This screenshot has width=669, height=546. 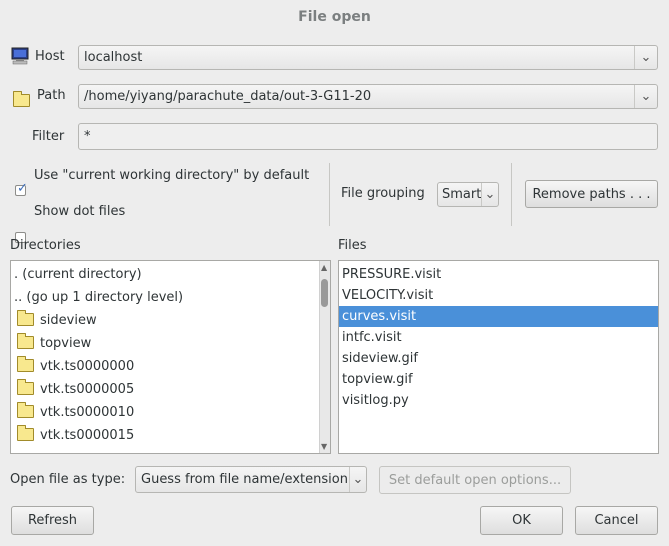 What do you see at coordinates (498, 316) in the screenshot?
I see `file-item: curves.visit` at bounding box center [498, 316].